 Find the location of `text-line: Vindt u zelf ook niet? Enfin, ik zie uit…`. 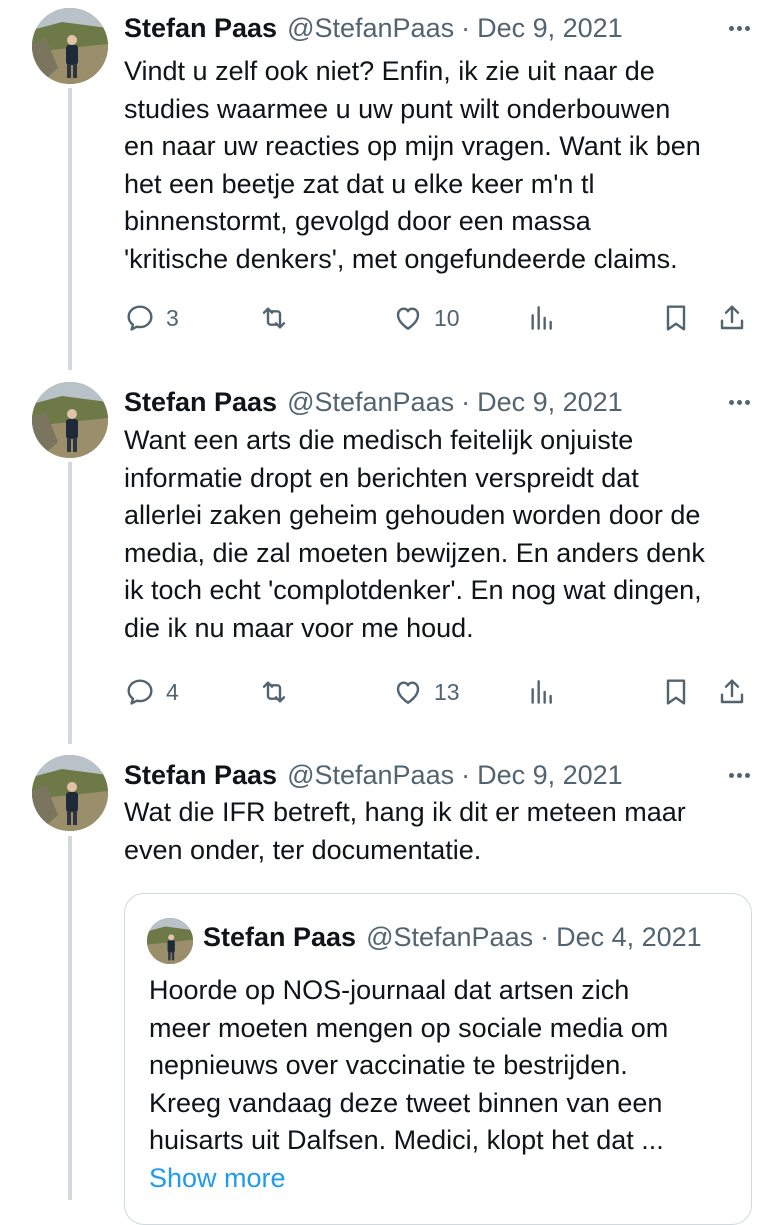

text-line: Vindt u zelf ook niet? Enfin, ik zie uit… is located at coordinates (389, 71).